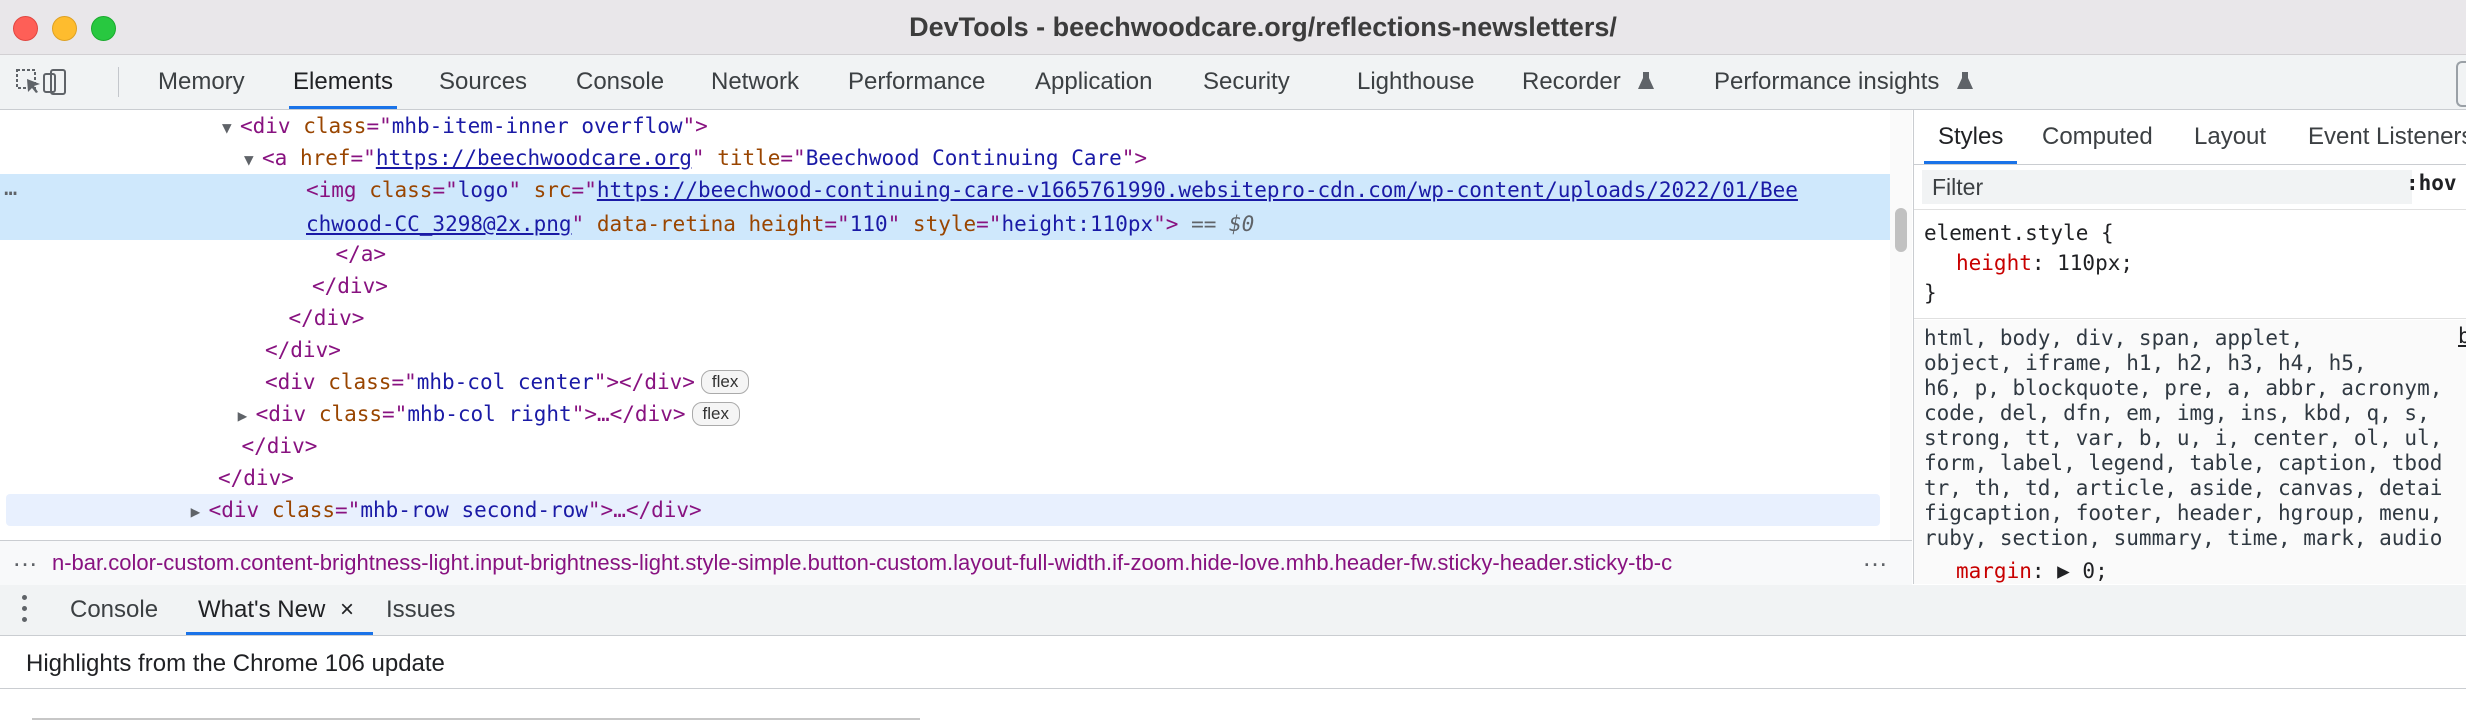 This screenshot has height=722, width=2466. I want to click on css-property-value: : 110px;, so click(2082, 263).